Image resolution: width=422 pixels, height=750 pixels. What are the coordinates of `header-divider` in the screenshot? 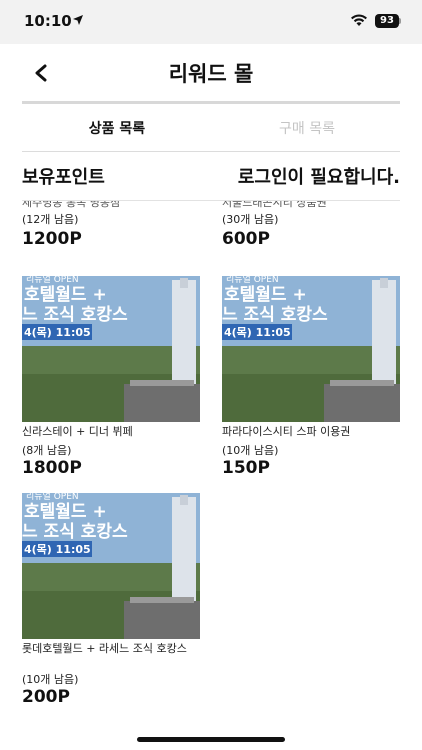 It's located at (211, 102).